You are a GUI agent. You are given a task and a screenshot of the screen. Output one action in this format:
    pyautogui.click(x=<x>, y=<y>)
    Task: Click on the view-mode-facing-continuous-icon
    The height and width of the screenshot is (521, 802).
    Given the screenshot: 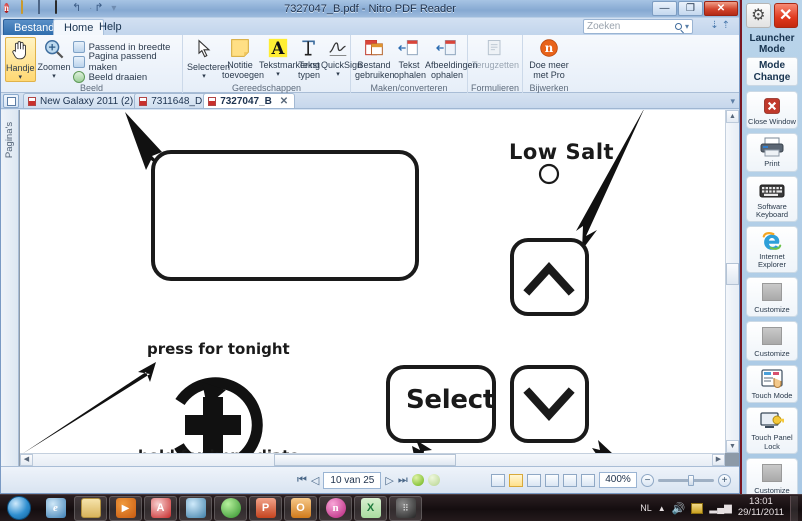 What is the action you would take?
    pyautogui.click(x=552, y=480)
    